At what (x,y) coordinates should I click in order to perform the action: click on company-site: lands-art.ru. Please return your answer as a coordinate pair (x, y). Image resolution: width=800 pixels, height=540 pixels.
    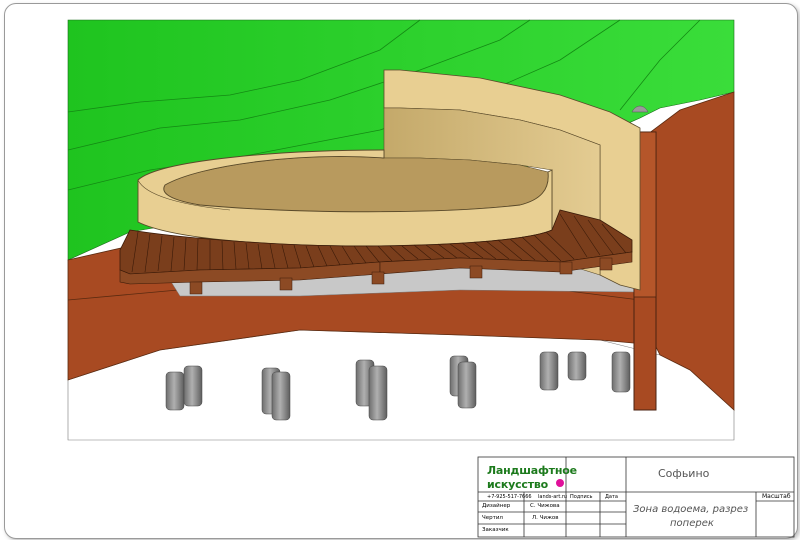
    Looking at the image, I should click on (553, 497).